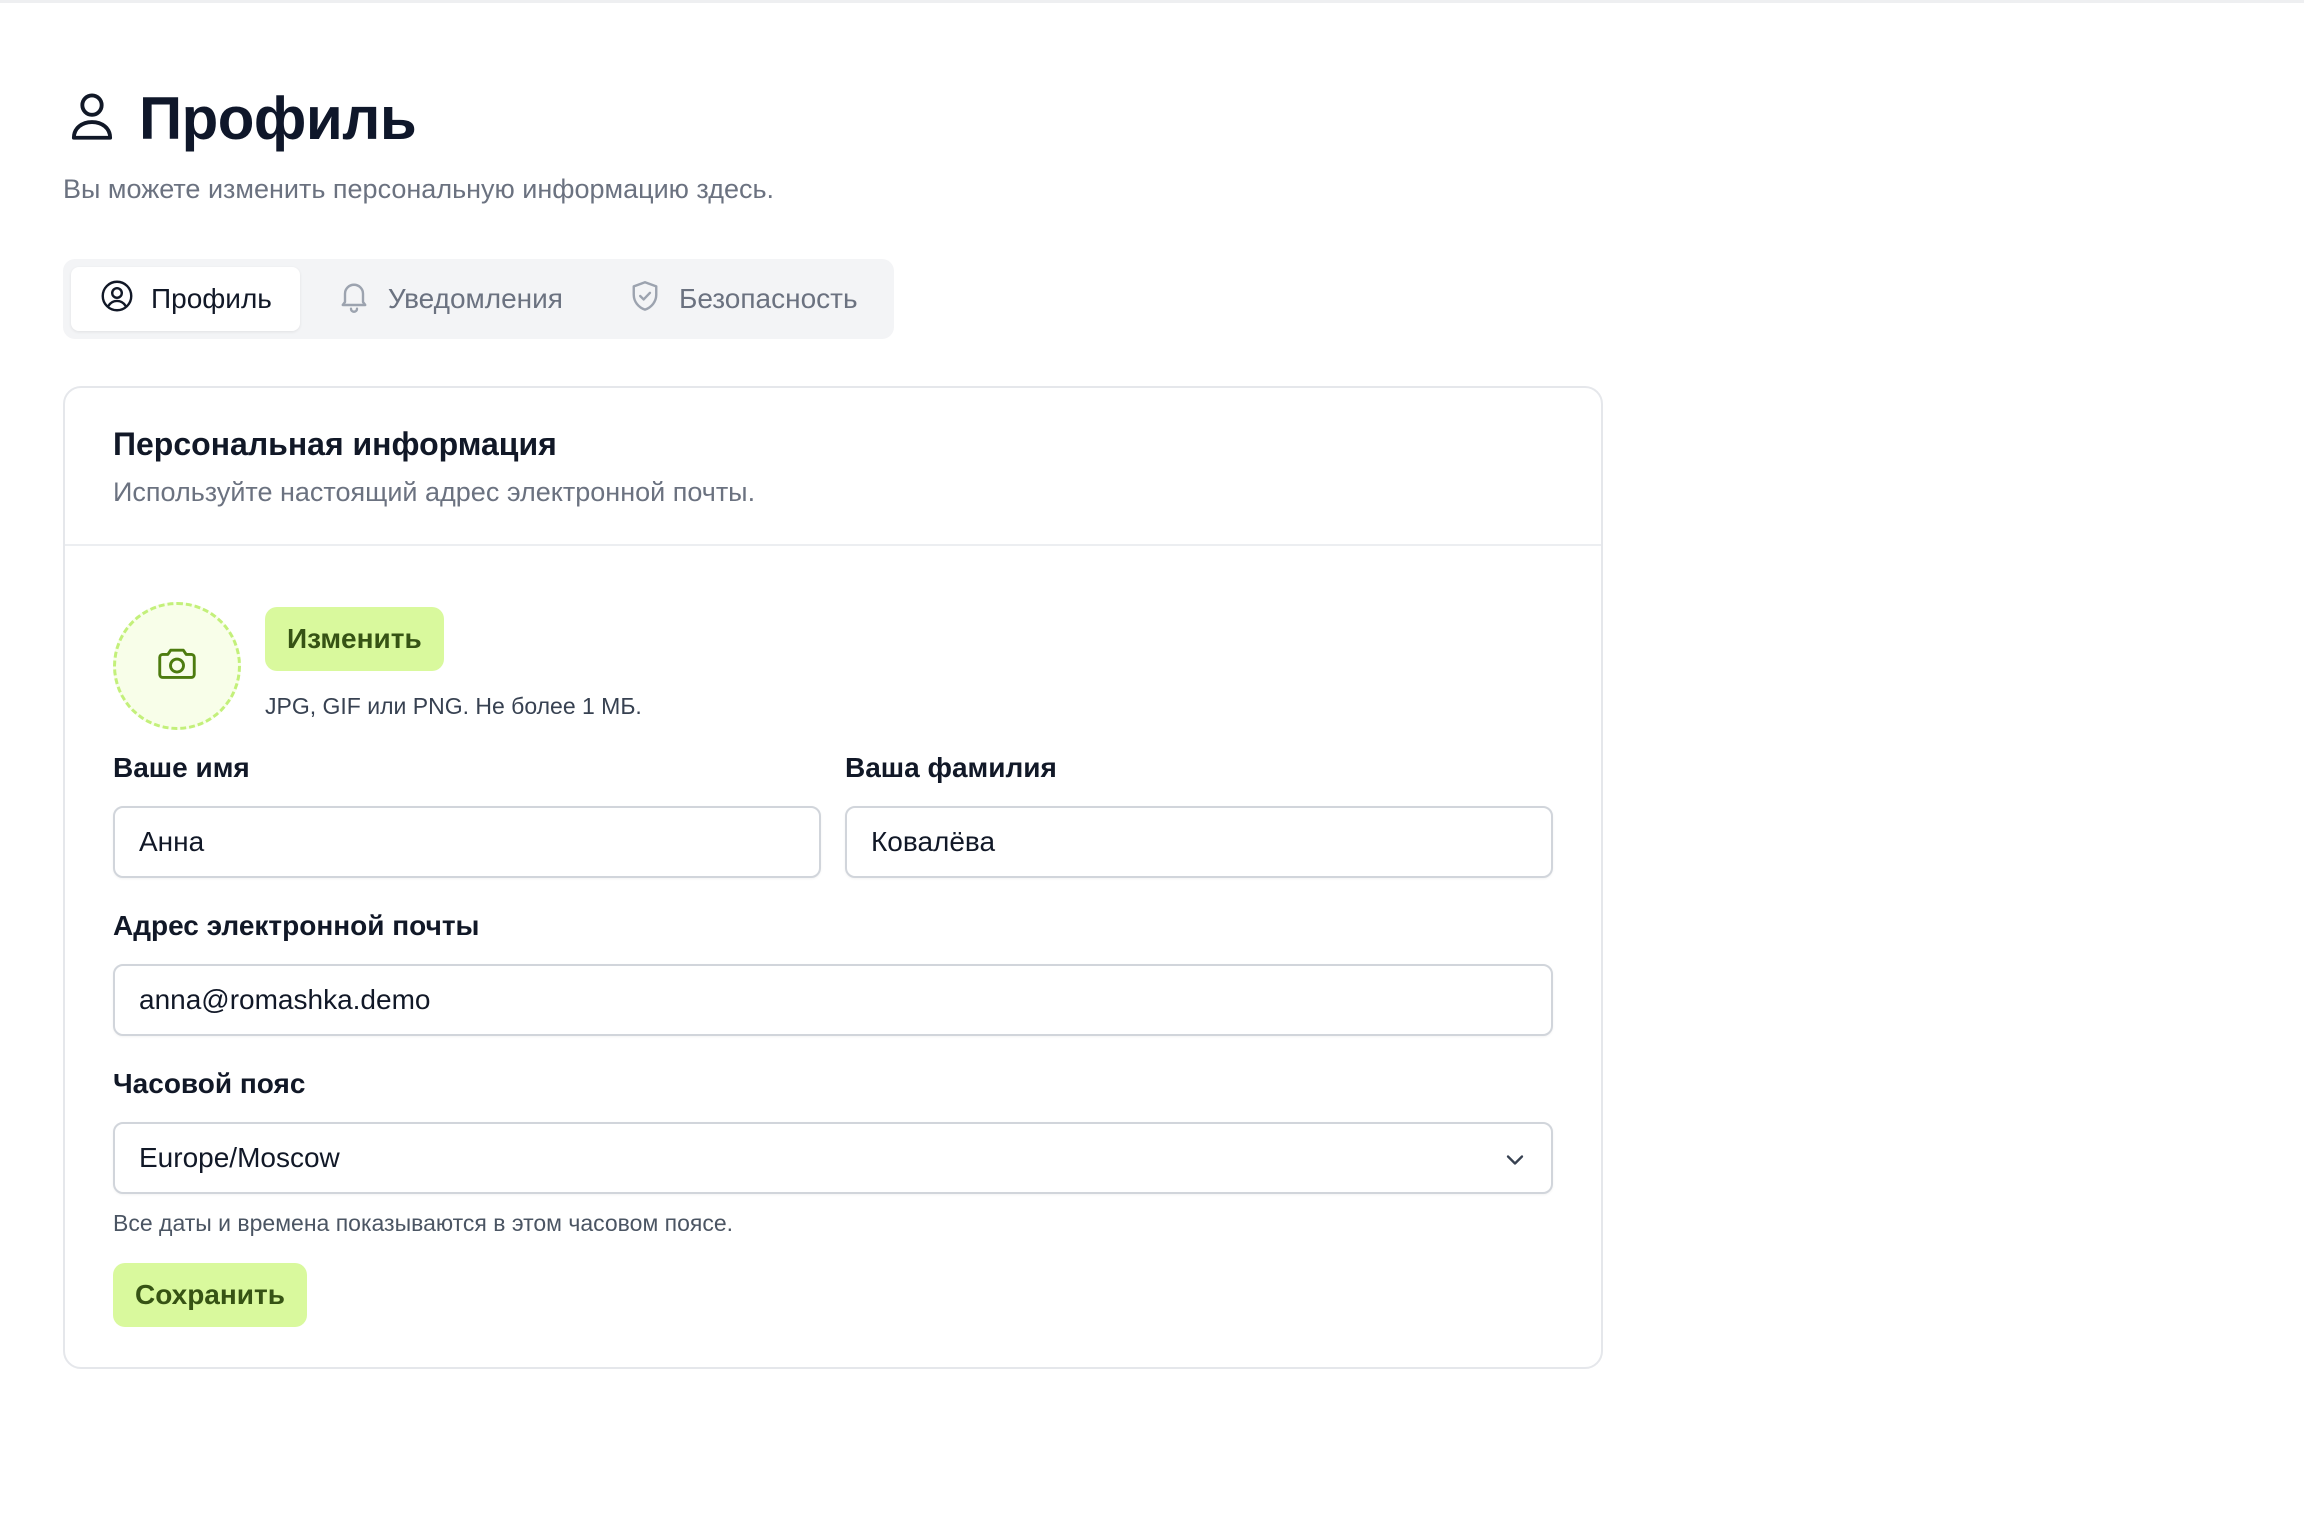 This screenshot has width=2304, height=1526. I want to click on timezone-label: Часовой пояс, so click(209, 1083).